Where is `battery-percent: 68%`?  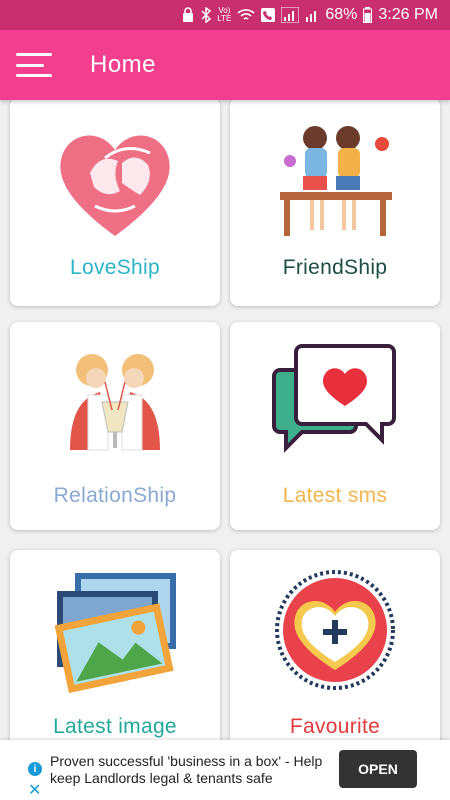
battery-percent: 68% is located at coordinates (341, 14).